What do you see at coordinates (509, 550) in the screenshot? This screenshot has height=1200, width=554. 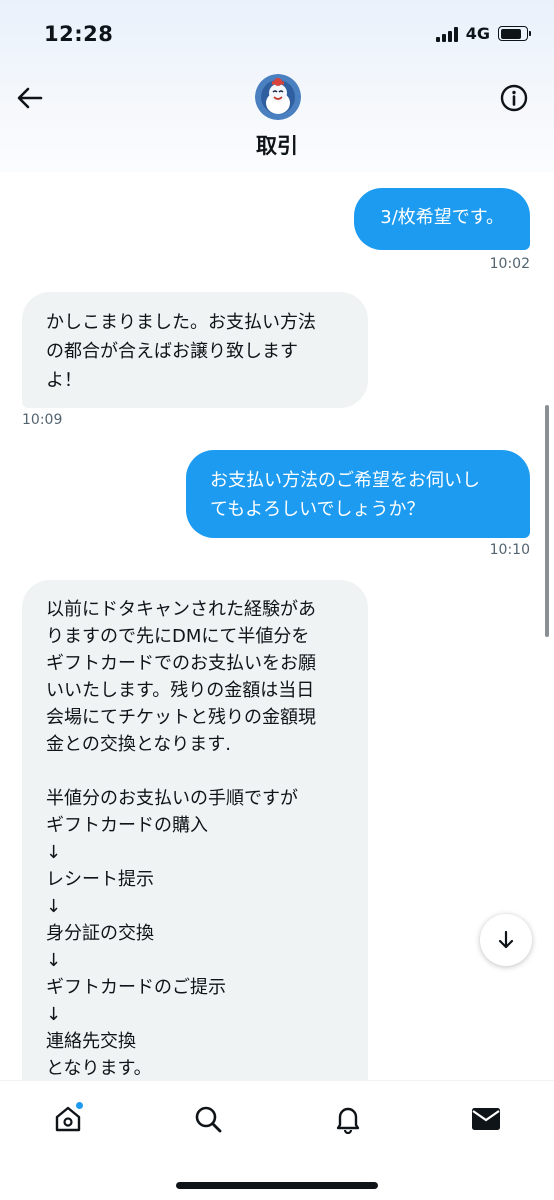 I see `message-timestamp: 10:10` at bounding box center [509, 550].